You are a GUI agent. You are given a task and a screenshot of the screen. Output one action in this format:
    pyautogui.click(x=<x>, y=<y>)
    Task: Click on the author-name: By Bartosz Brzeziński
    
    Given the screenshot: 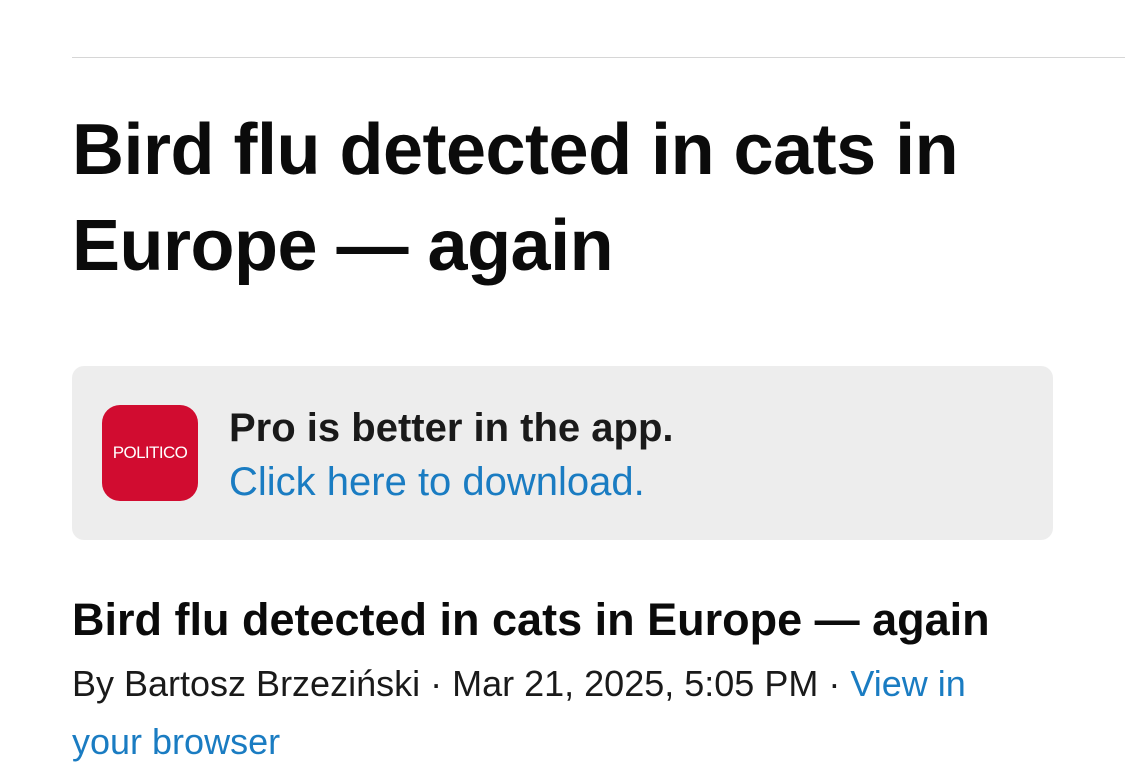 What is the action you would take?
    pyautogui.click(x=246, y=683)
    